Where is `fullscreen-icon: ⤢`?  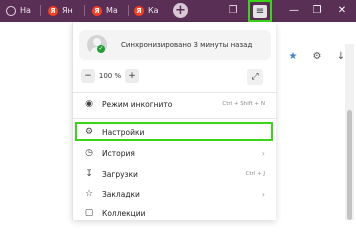 fullscreen-icon: ⤢ is located at coordinates (255, 77).